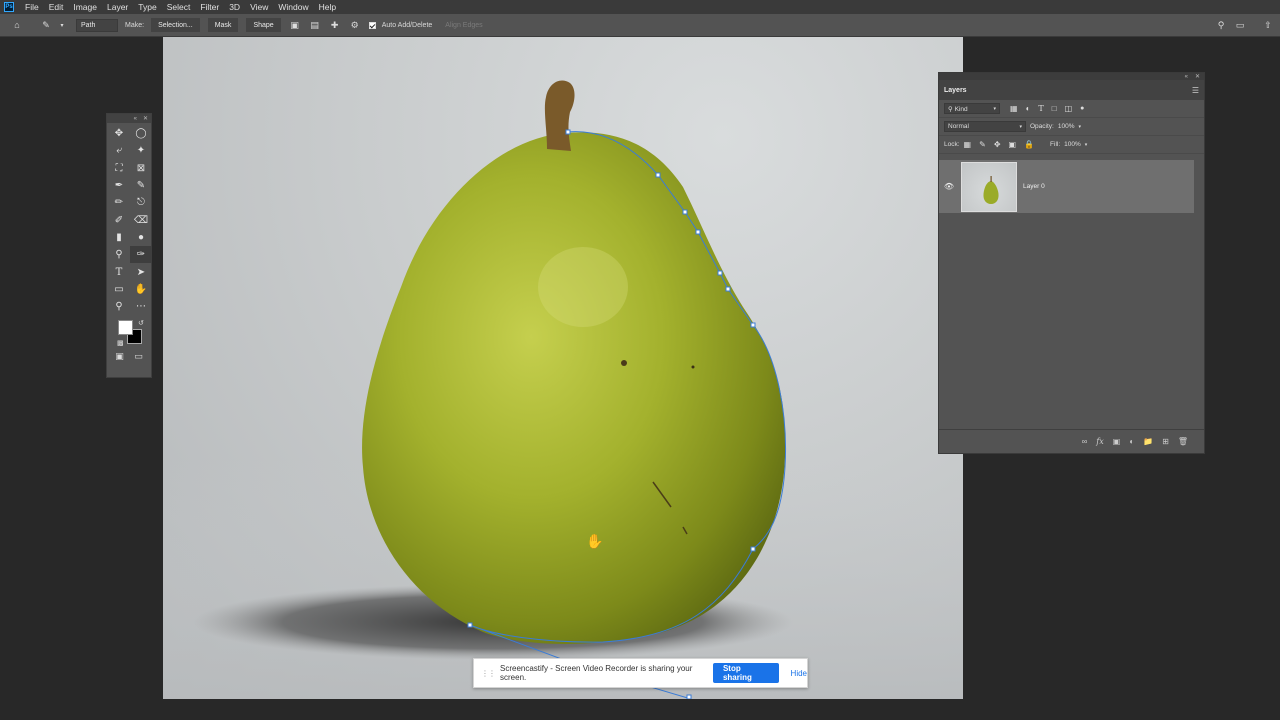 This screenshot has width=1280, height=720. Describe the element at coordinates (949, 186) in the screenshot. I see `visibility-eye-icon: 👁` at that location.